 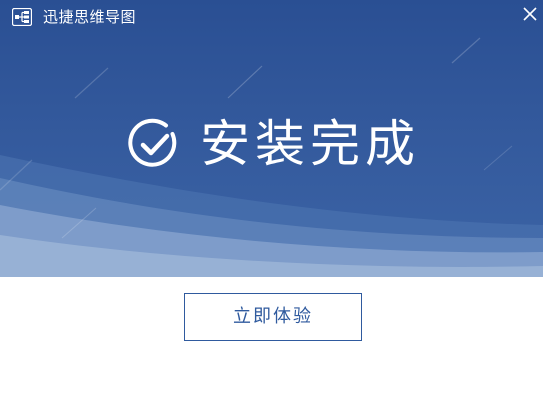 I want to click on mindmap-logo-icon, so click(x=22, y=17).